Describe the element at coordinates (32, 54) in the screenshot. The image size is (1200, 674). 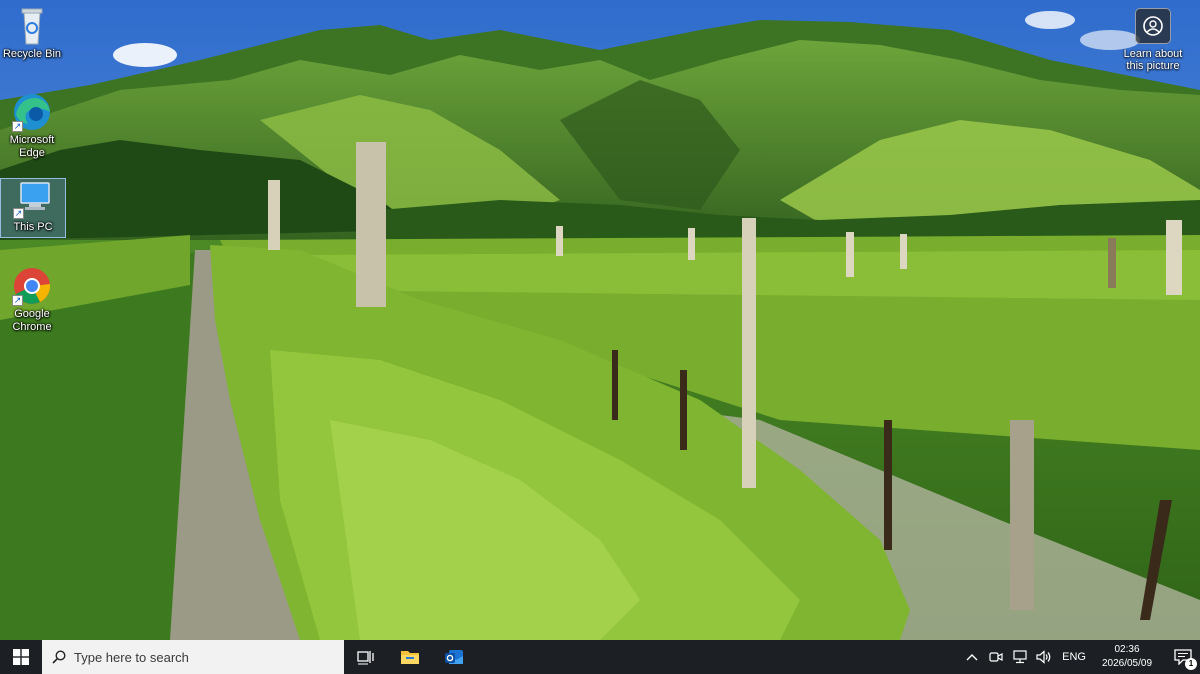
I see `desktop-icon-label: Recycle Bin` at that location.